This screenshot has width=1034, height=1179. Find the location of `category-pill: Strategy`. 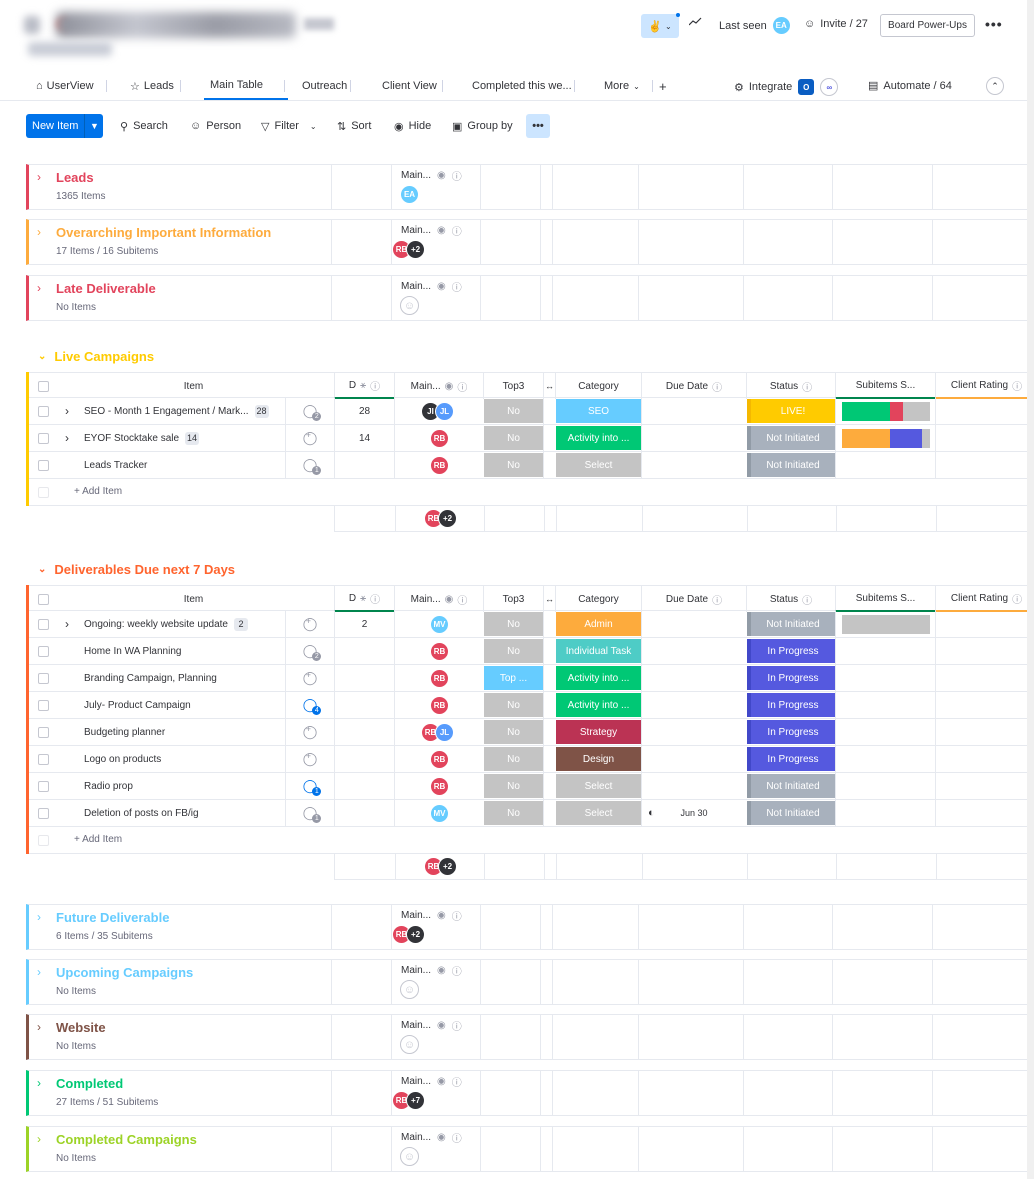

category-pill: Strategy is located at coordinates (598, 732).